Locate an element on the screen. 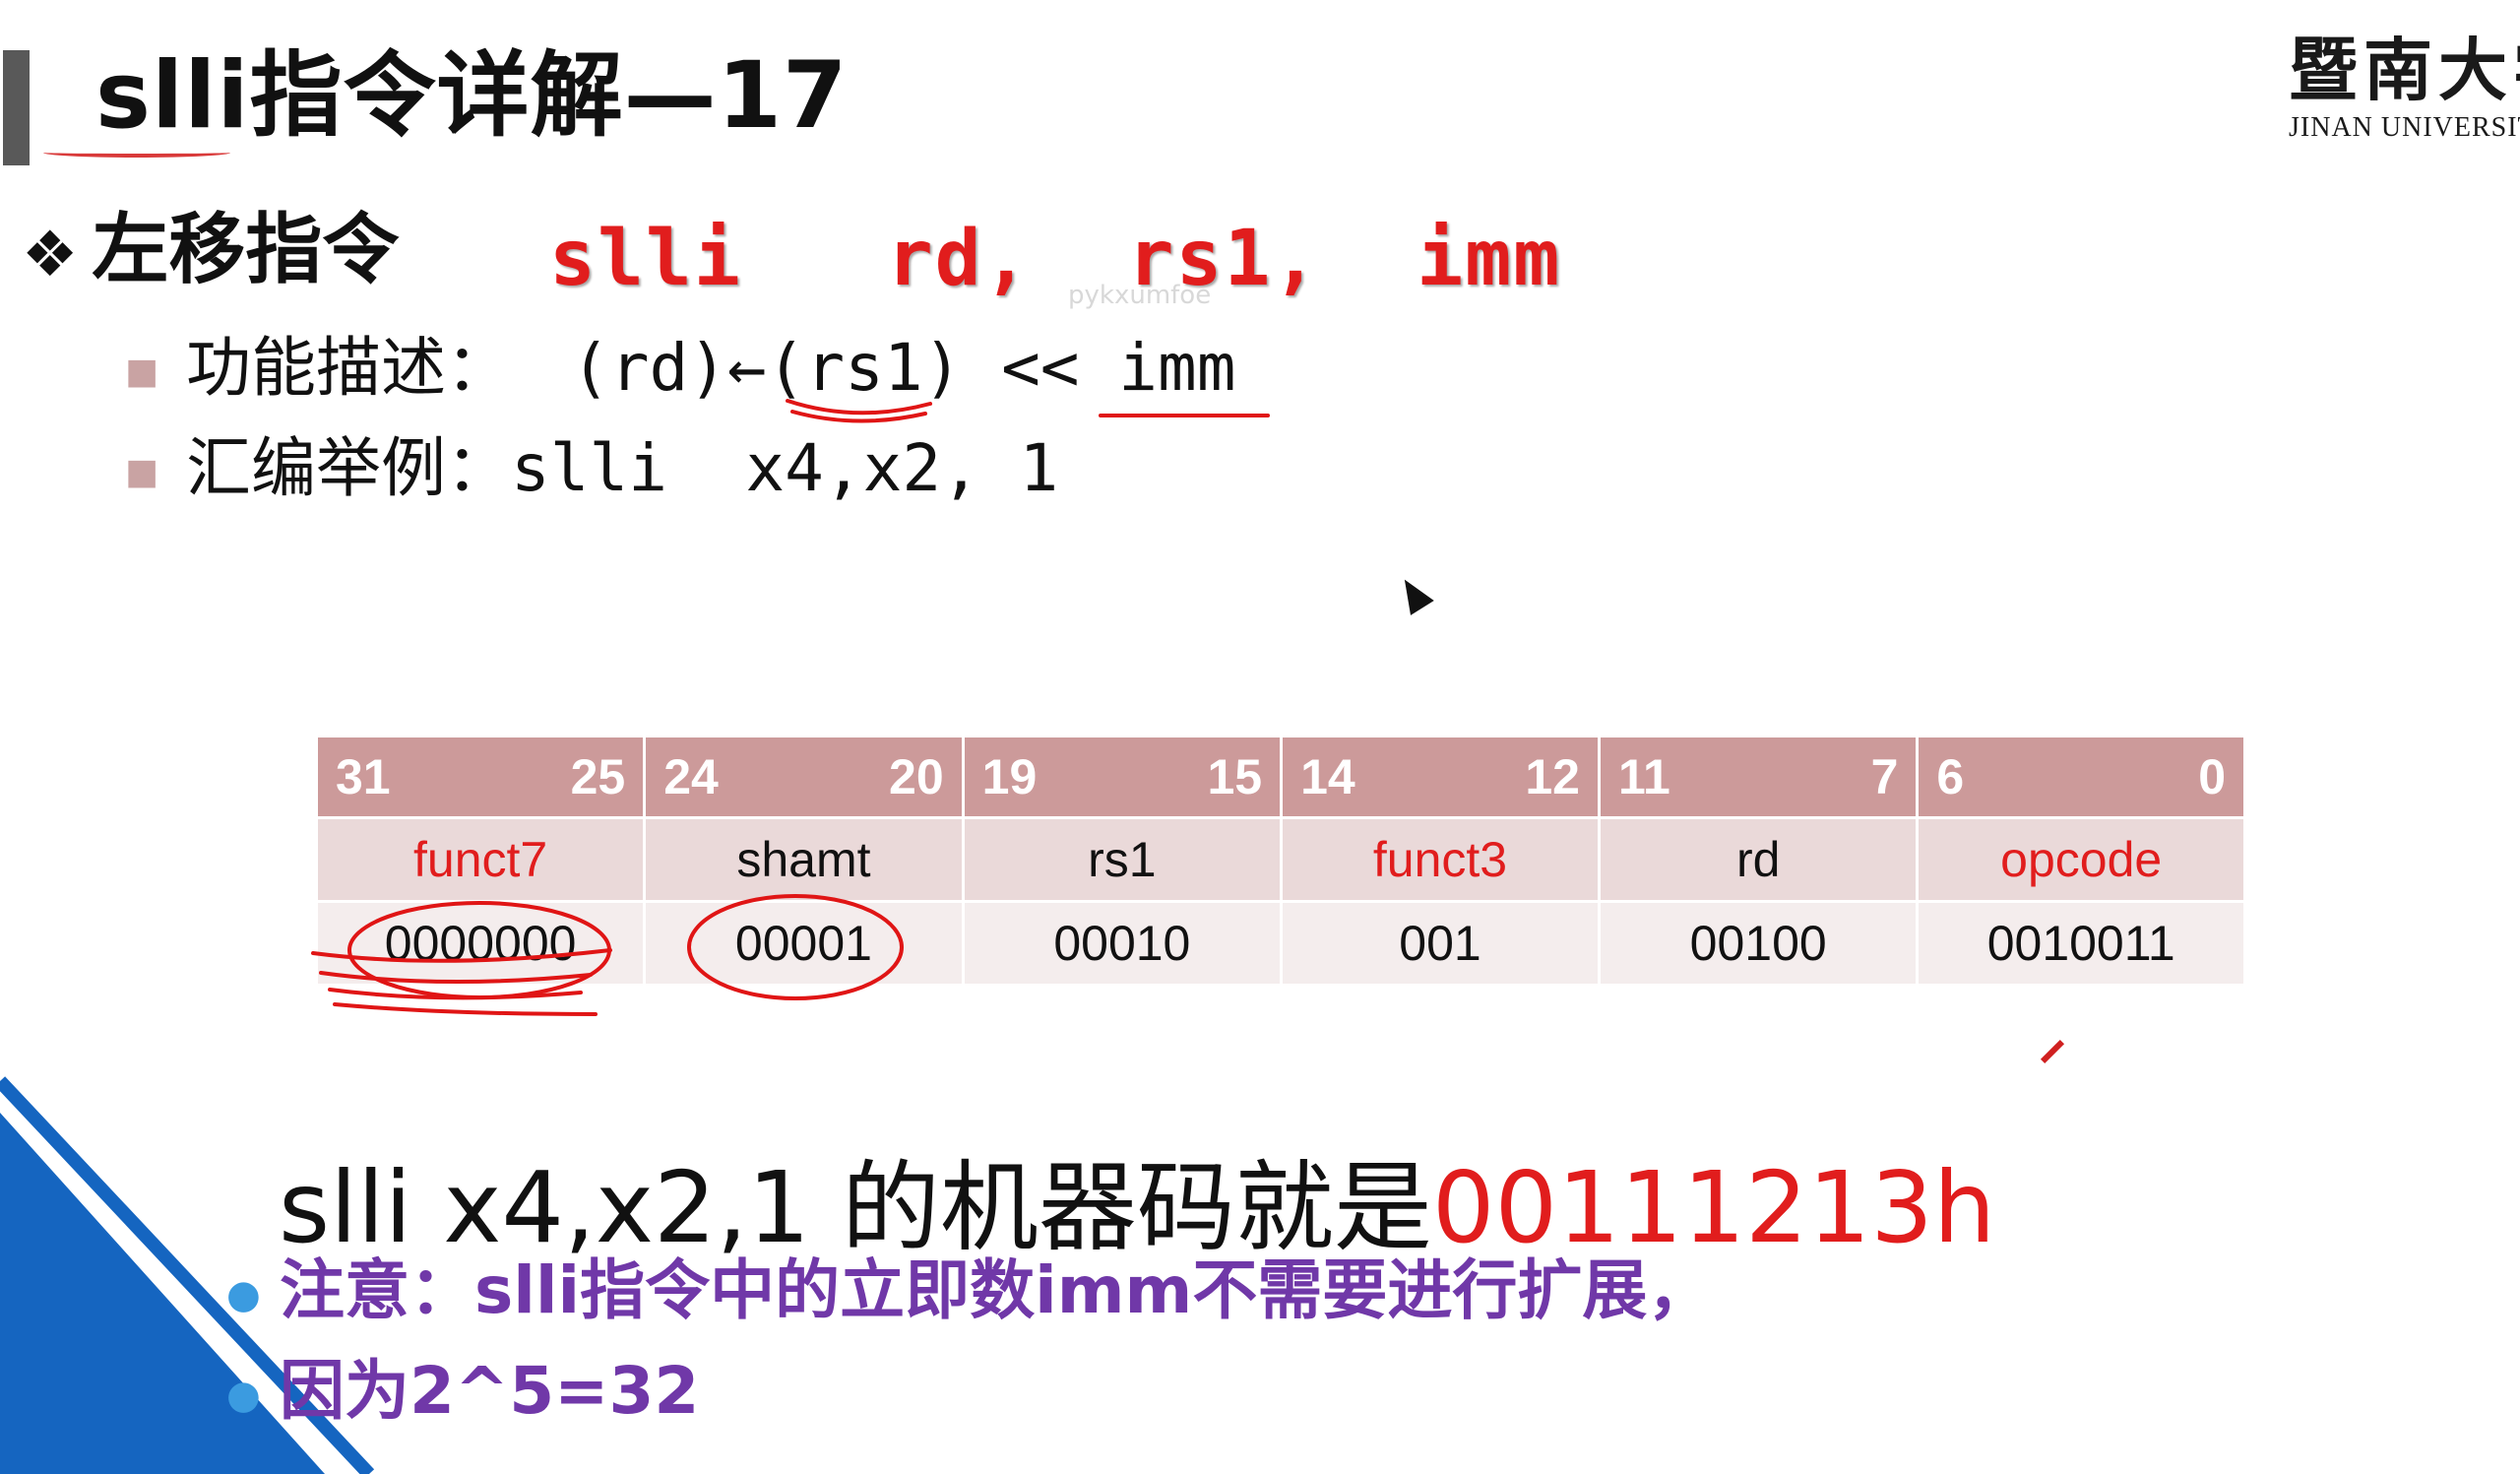 This screenshot has width=2520, height=1474. logo-chinese-name: 暨南大学 is located at coordinates (2404, 72).